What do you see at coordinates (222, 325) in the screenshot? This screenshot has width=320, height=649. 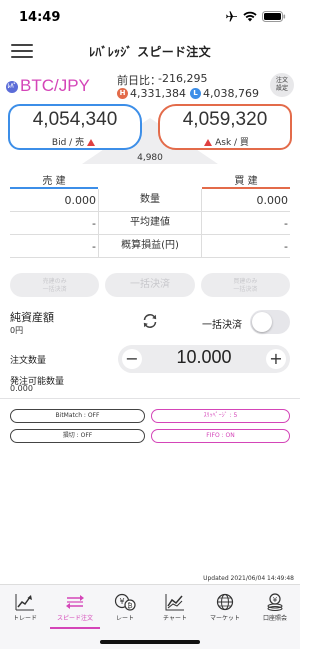 I see `bulk-settle-toggle-label: 一括決済` at bounding box center [222, 325].